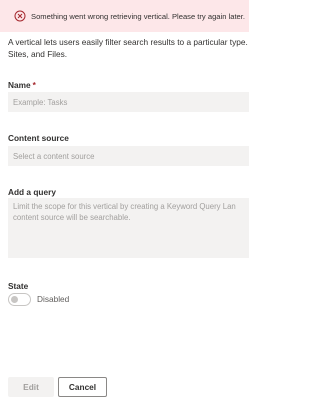 The image size is (320, 400). Describe the element at coordinates (128, 228) in the screenshot. I see `query-textarea` at that location.